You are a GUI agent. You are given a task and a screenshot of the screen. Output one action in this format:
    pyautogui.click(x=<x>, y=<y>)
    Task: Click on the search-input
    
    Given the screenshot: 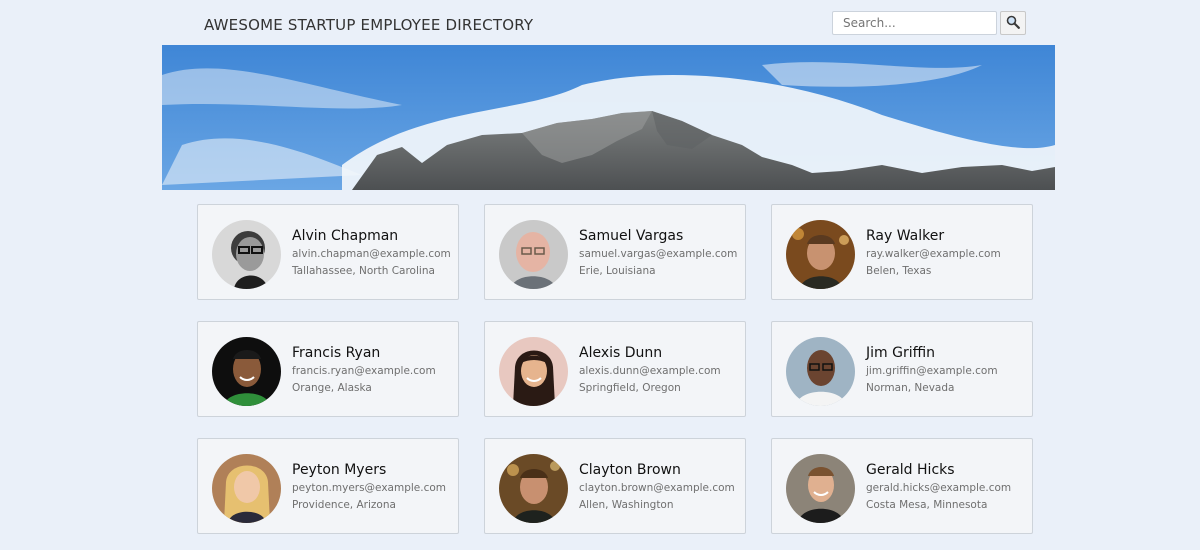 What is the action you would take?
    pyautogui.click(x=914, y=23)
    